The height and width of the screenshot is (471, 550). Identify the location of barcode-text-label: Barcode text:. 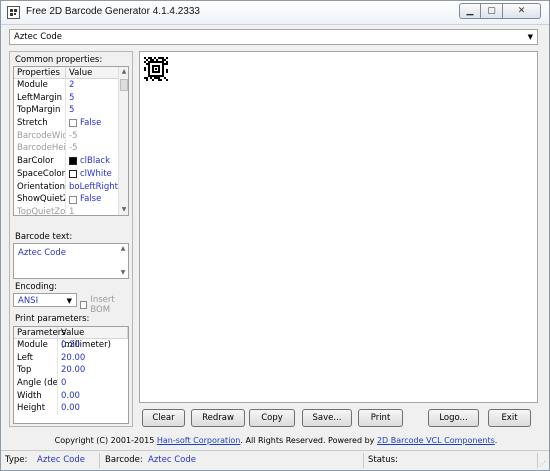
(44, 237).